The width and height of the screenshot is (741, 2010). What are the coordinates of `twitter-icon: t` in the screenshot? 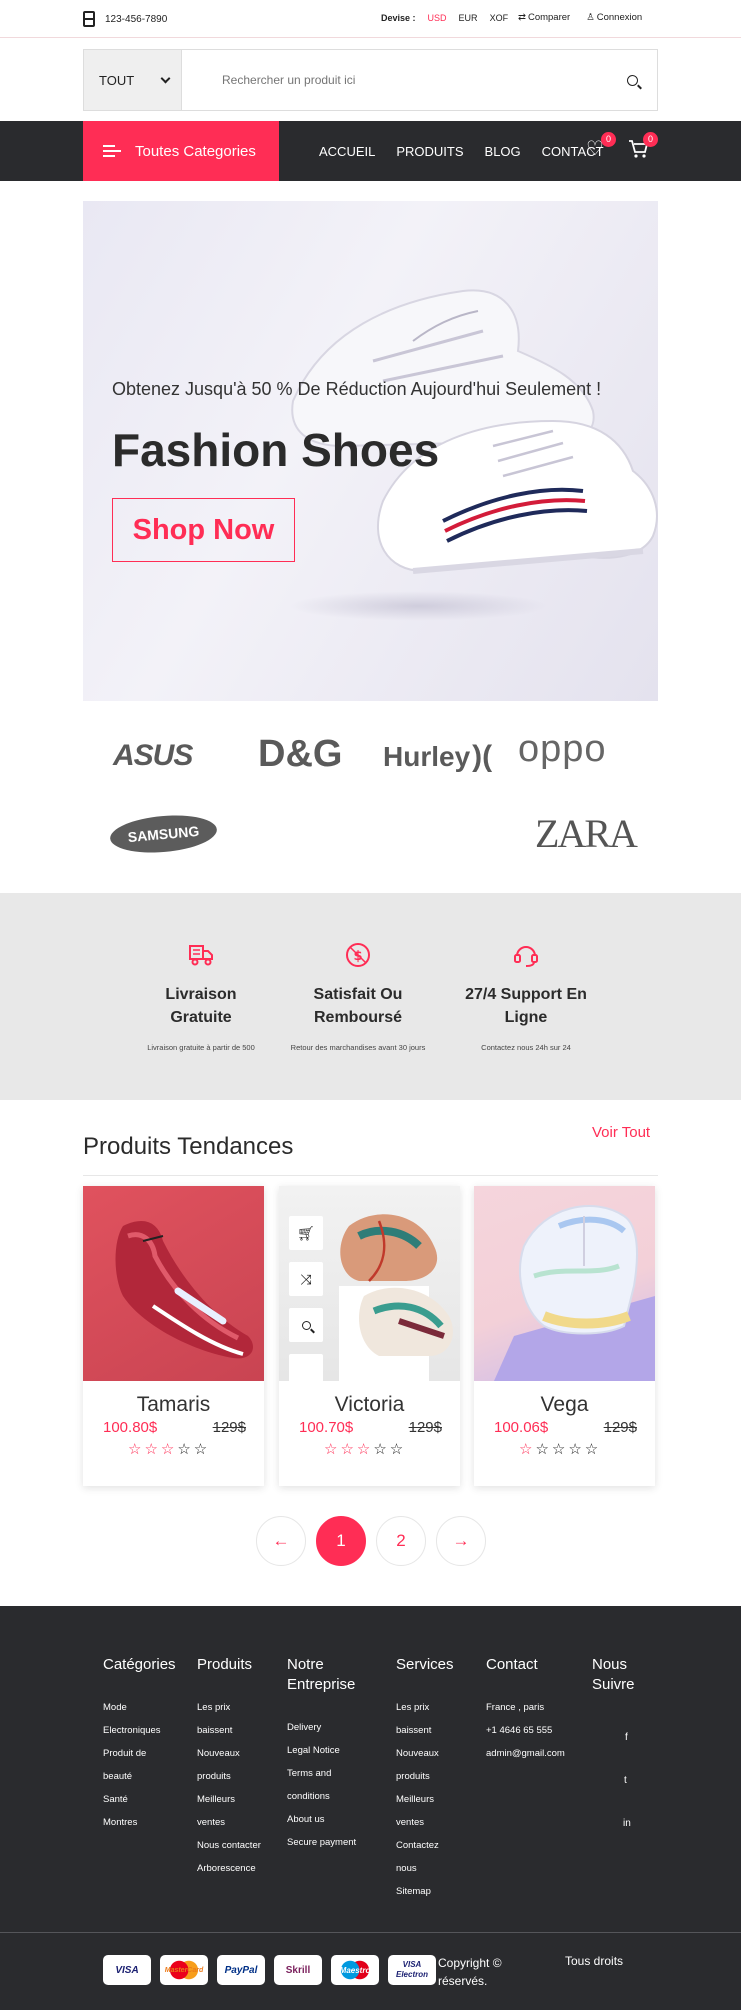 It's located at (625, 1780).